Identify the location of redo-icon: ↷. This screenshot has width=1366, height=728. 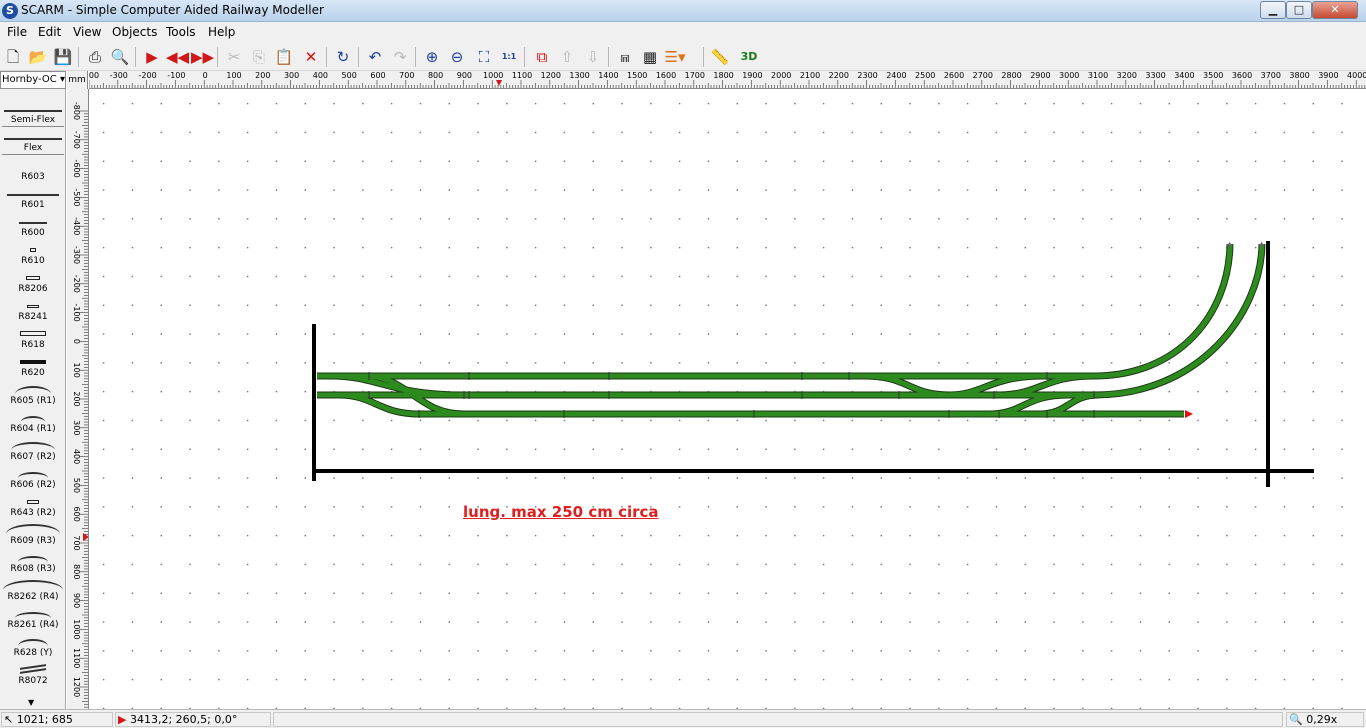
(400, 57).